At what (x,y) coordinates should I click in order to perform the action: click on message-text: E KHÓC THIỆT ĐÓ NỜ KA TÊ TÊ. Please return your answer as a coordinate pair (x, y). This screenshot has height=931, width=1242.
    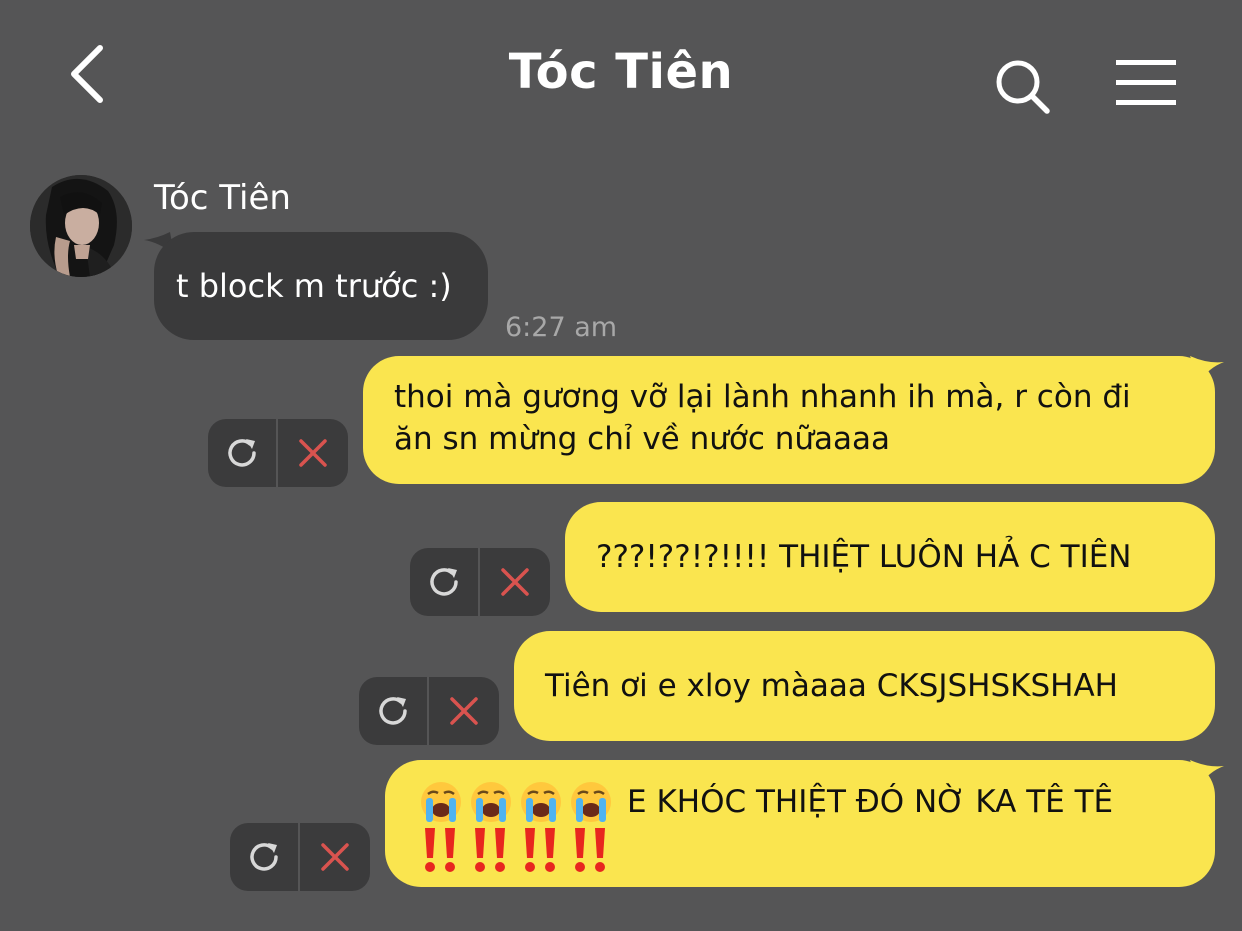
    Looking at the image, I should click on (870, 802).